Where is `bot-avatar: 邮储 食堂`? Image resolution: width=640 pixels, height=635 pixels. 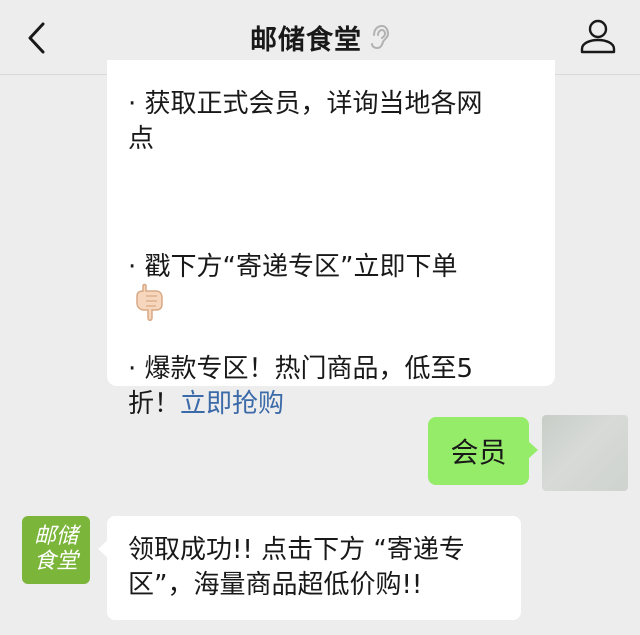 bot-avatar: 邮储 食堂 is located at coordinates (56, 550).